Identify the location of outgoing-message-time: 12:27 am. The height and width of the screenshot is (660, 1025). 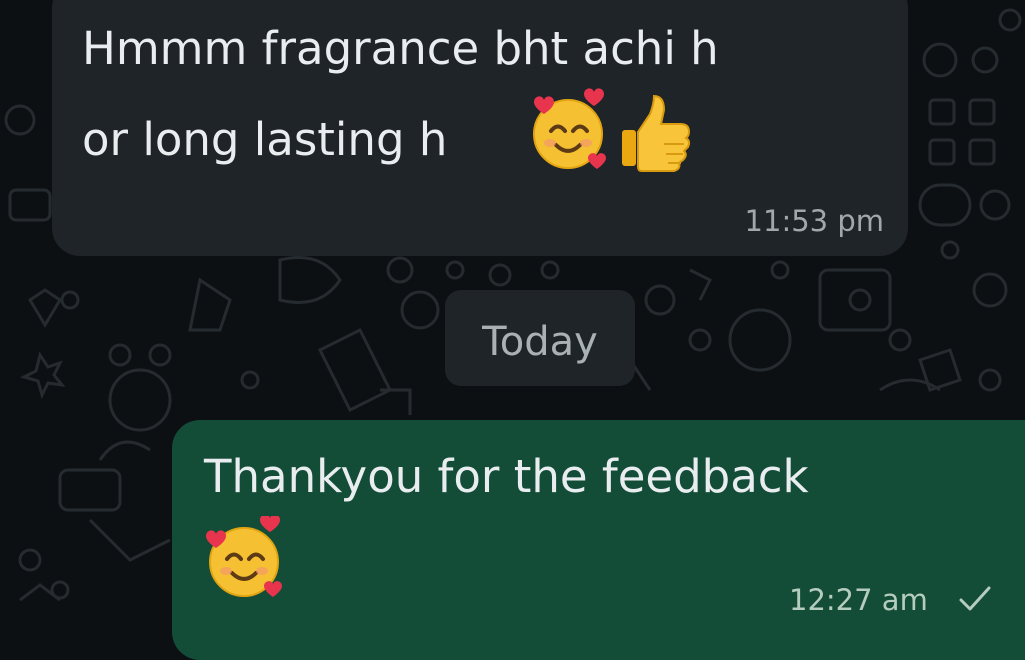
(858, 600).